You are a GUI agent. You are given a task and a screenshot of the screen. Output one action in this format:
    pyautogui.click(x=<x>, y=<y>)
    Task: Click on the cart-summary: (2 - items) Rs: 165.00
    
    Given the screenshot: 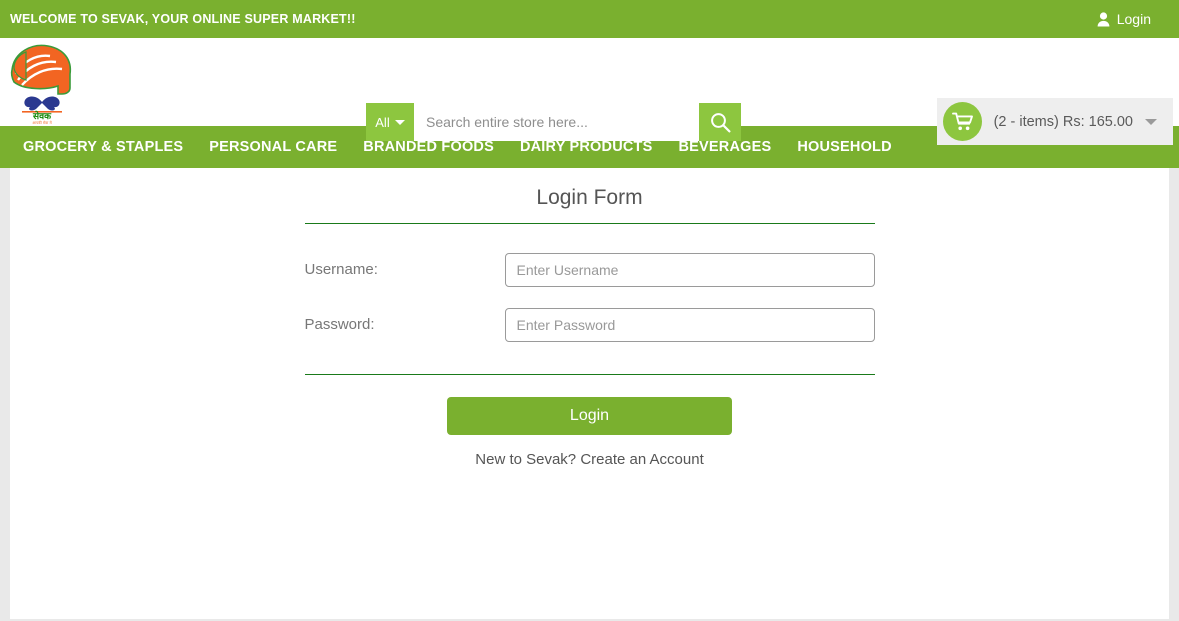 What is the action you would take?
    pyautogui.click(x=1063, y=121)
    